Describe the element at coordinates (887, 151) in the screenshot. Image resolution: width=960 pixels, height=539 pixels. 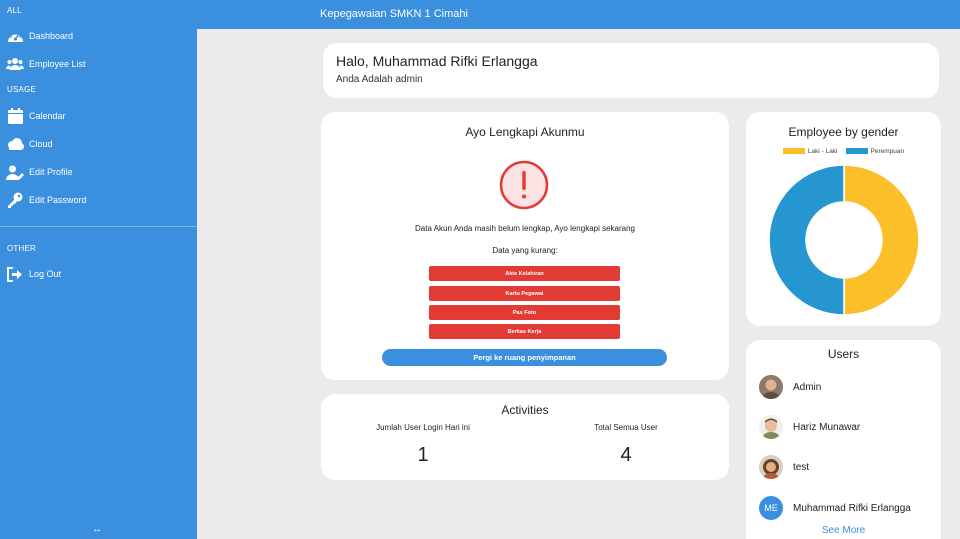
I see `legend-label: Perempuan` at that location.